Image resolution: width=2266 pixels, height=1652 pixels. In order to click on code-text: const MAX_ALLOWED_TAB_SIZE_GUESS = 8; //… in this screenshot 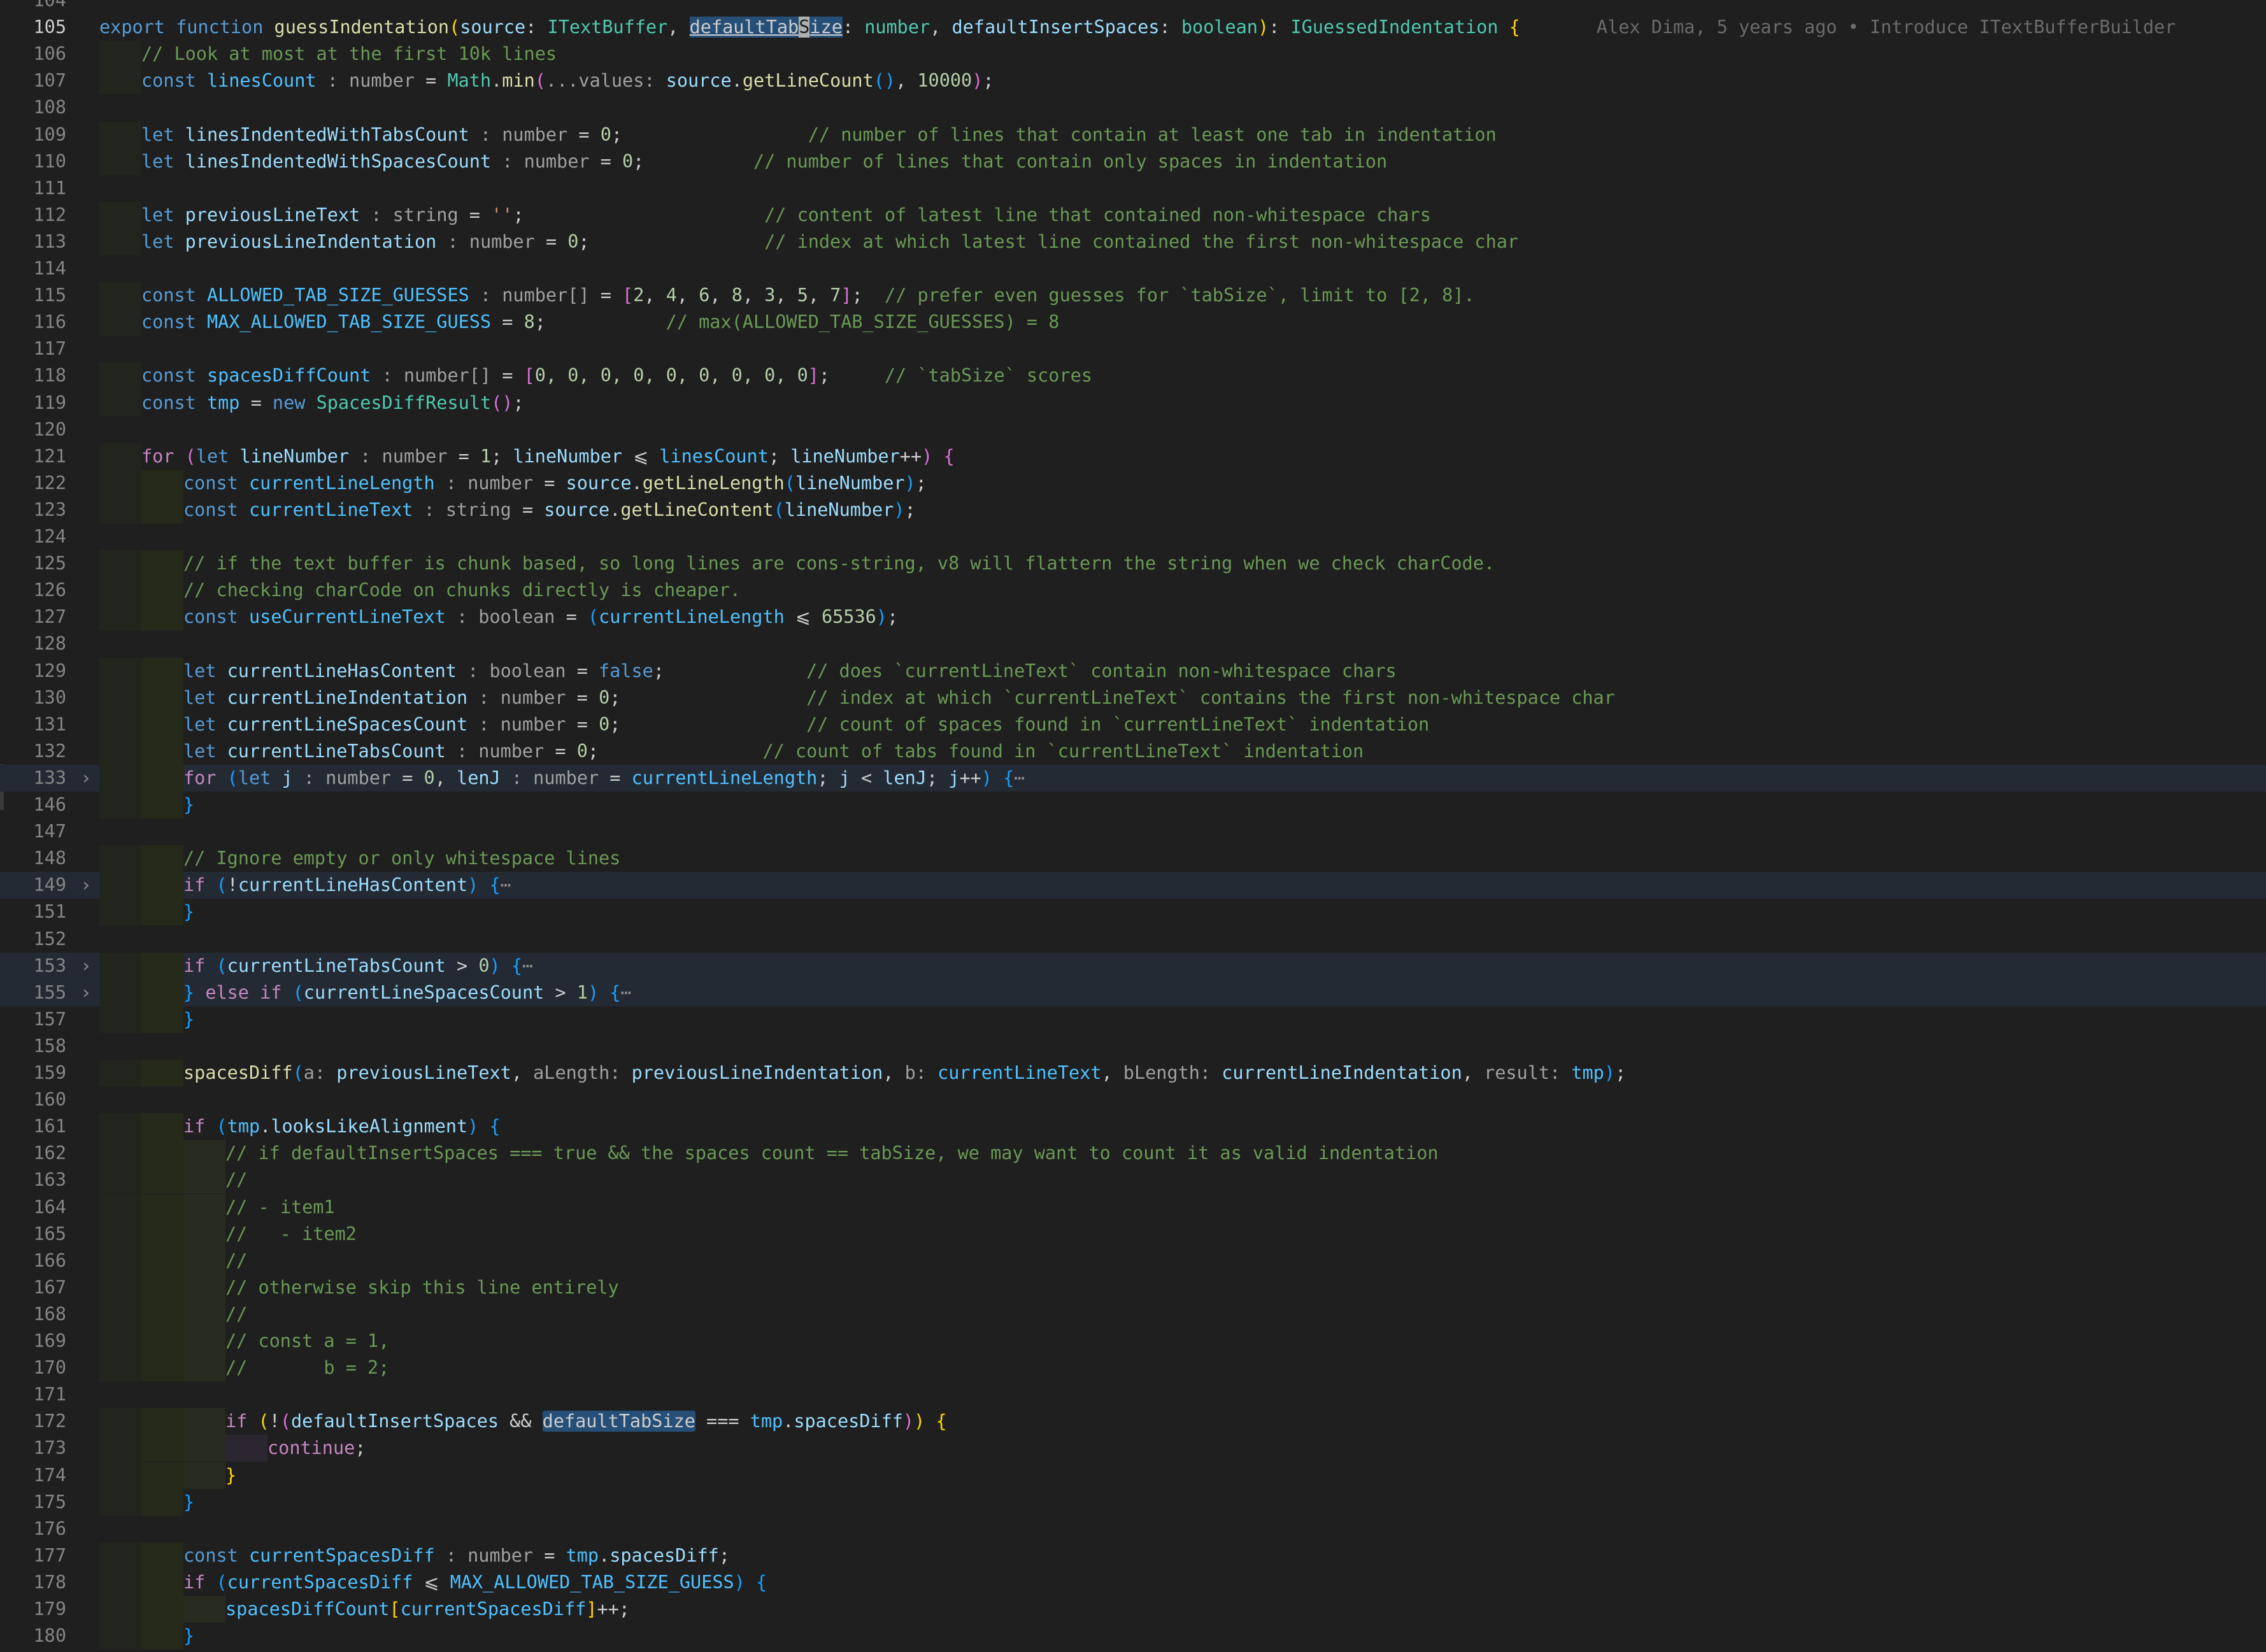, I will do `click(600, 323)`.